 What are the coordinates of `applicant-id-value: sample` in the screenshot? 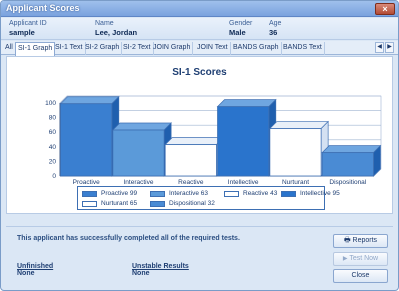 It's located at (22, 32).